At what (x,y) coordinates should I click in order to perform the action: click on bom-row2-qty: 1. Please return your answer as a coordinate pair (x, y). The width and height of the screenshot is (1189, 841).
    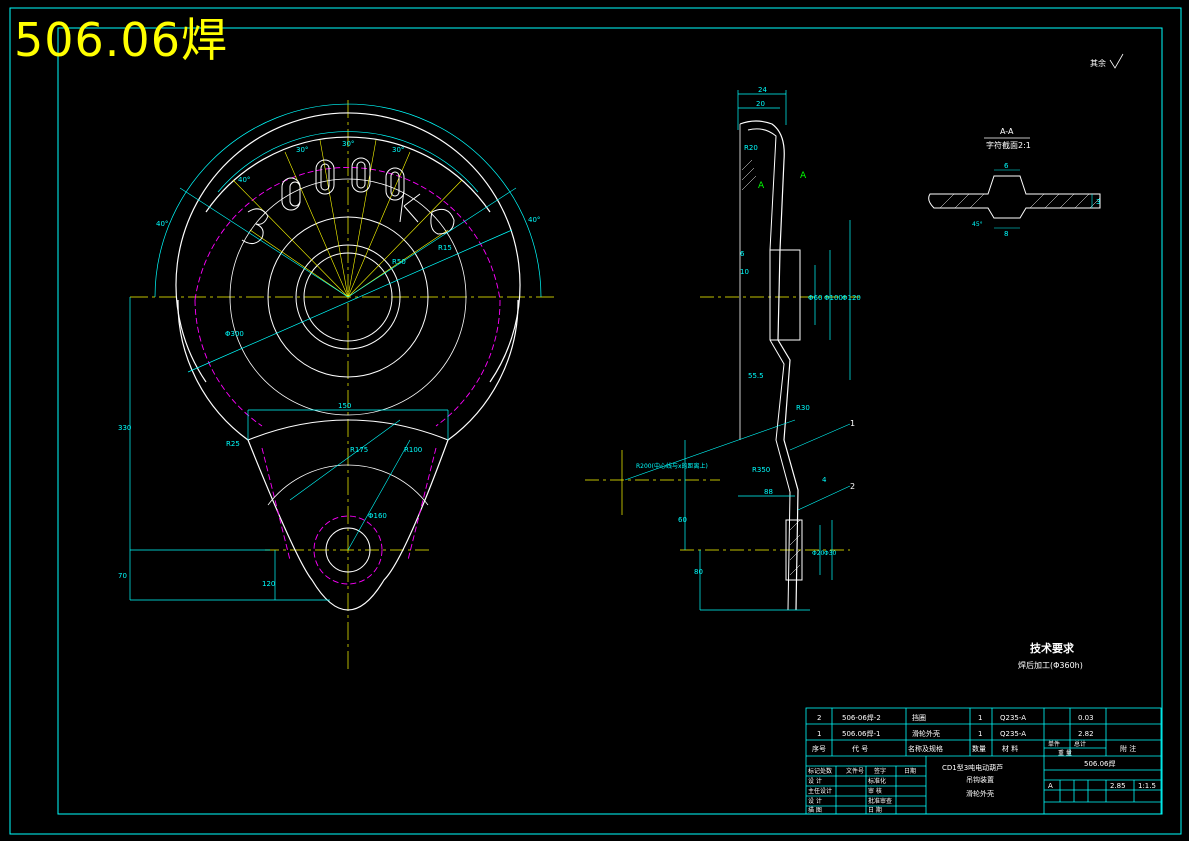
    Looking at the image, I should click on (980, 718).